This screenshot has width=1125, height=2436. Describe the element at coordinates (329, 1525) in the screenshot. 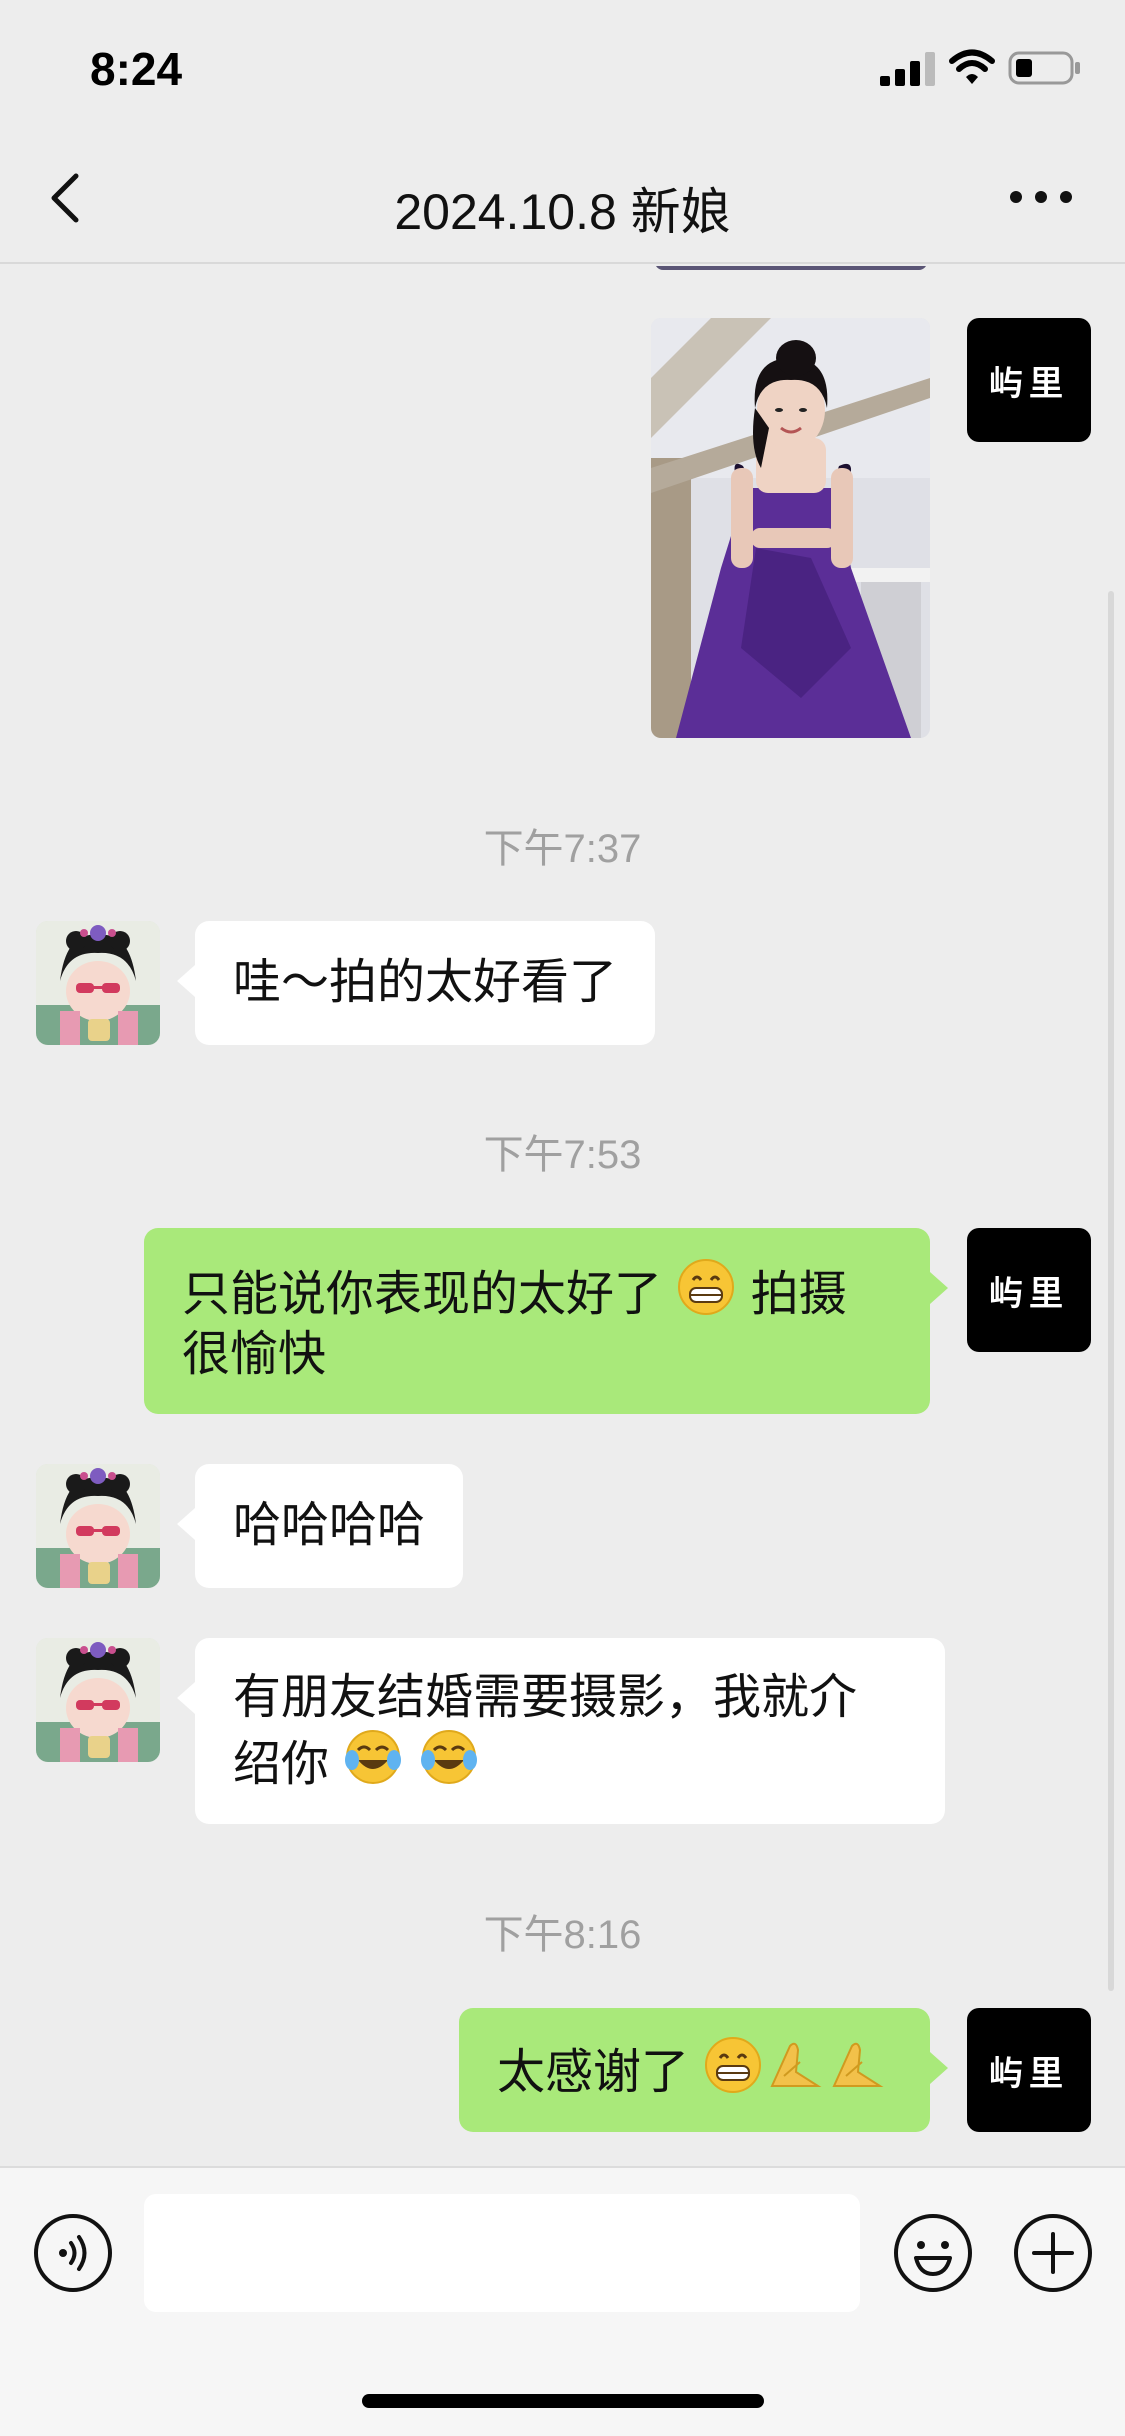

I see `message-text: 哈哈哈哈` at that location.